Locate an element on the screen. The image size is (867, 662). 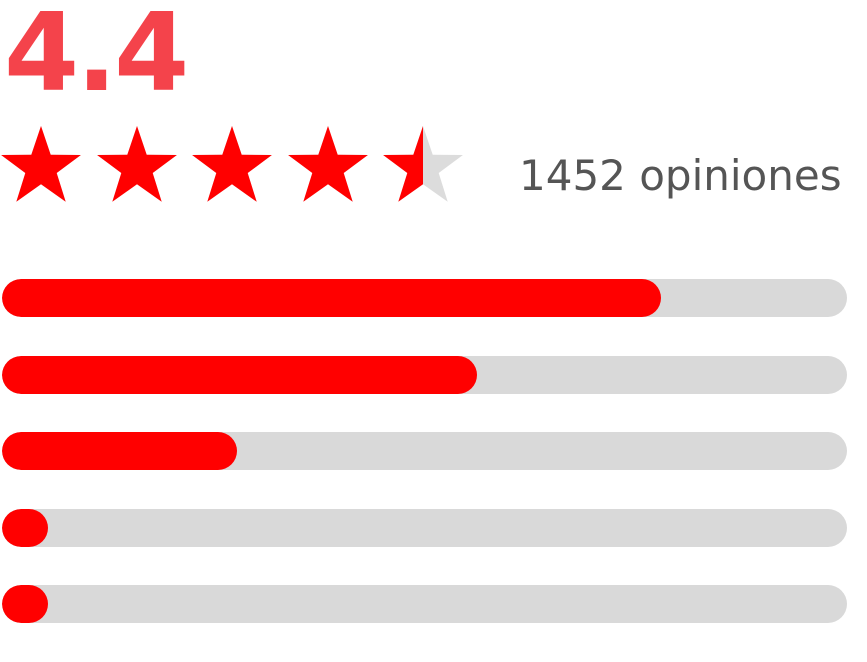
review-count: 1452 opiniones is located at coordinates (680, 175).